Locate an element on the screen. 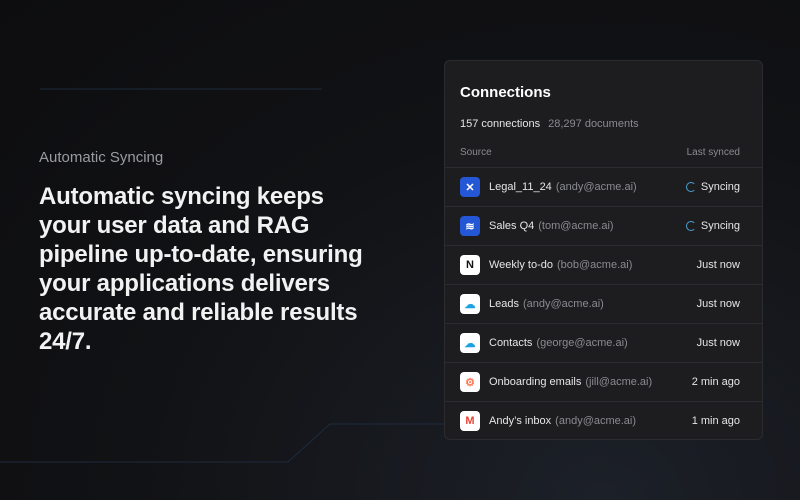  source-name: Weekly to-do is located at coordinates (521, 265).